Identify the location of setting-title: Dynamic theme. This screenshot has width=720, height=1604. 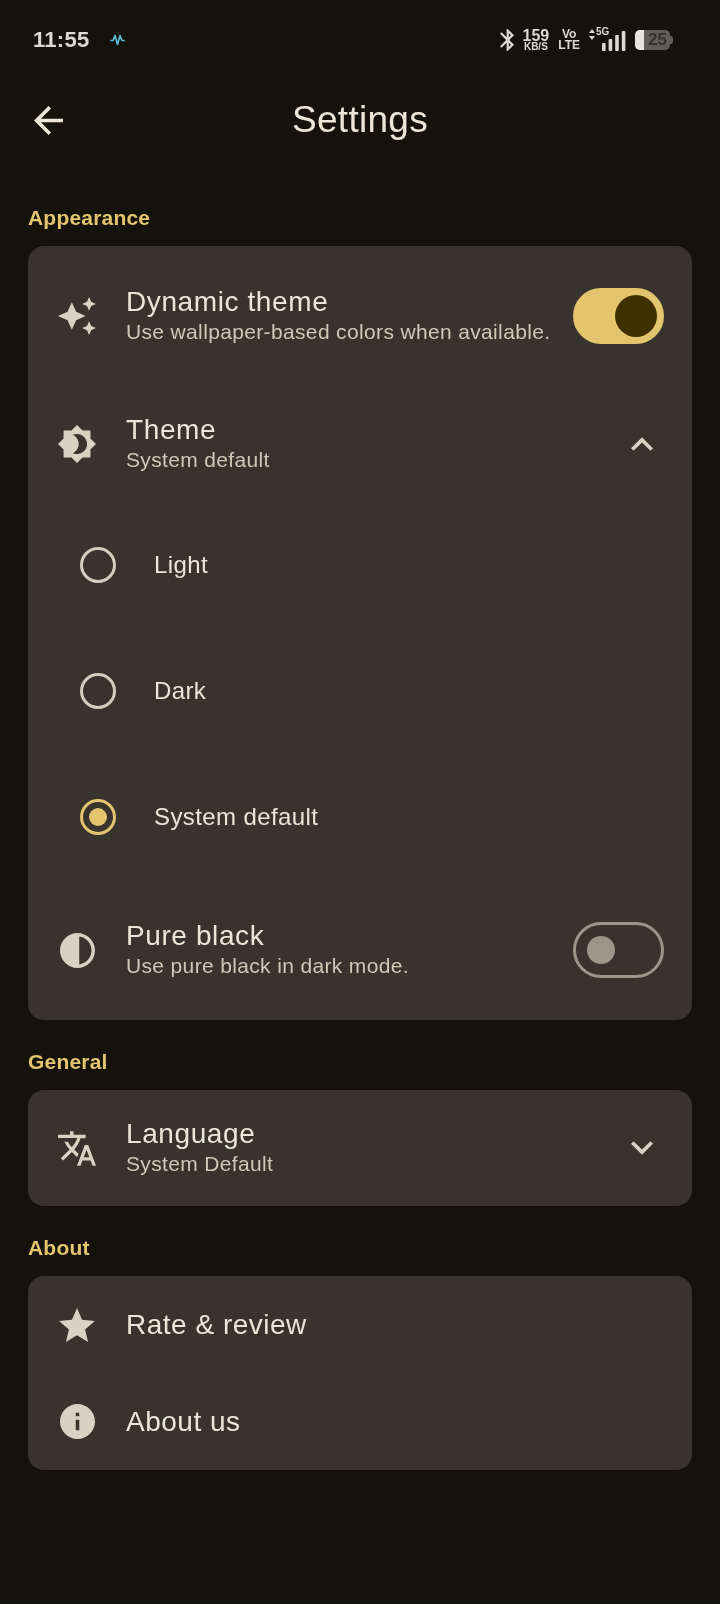
(227, 302).